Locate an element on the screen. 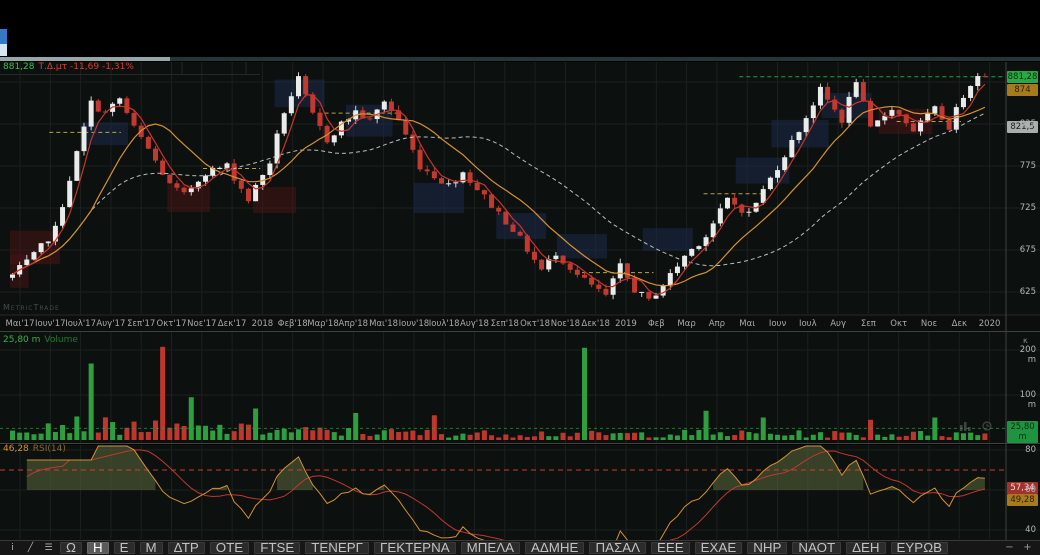 The image size is (1040, 555). date-axis-label: Ιουν'18 is located at coordinates (414, 324).